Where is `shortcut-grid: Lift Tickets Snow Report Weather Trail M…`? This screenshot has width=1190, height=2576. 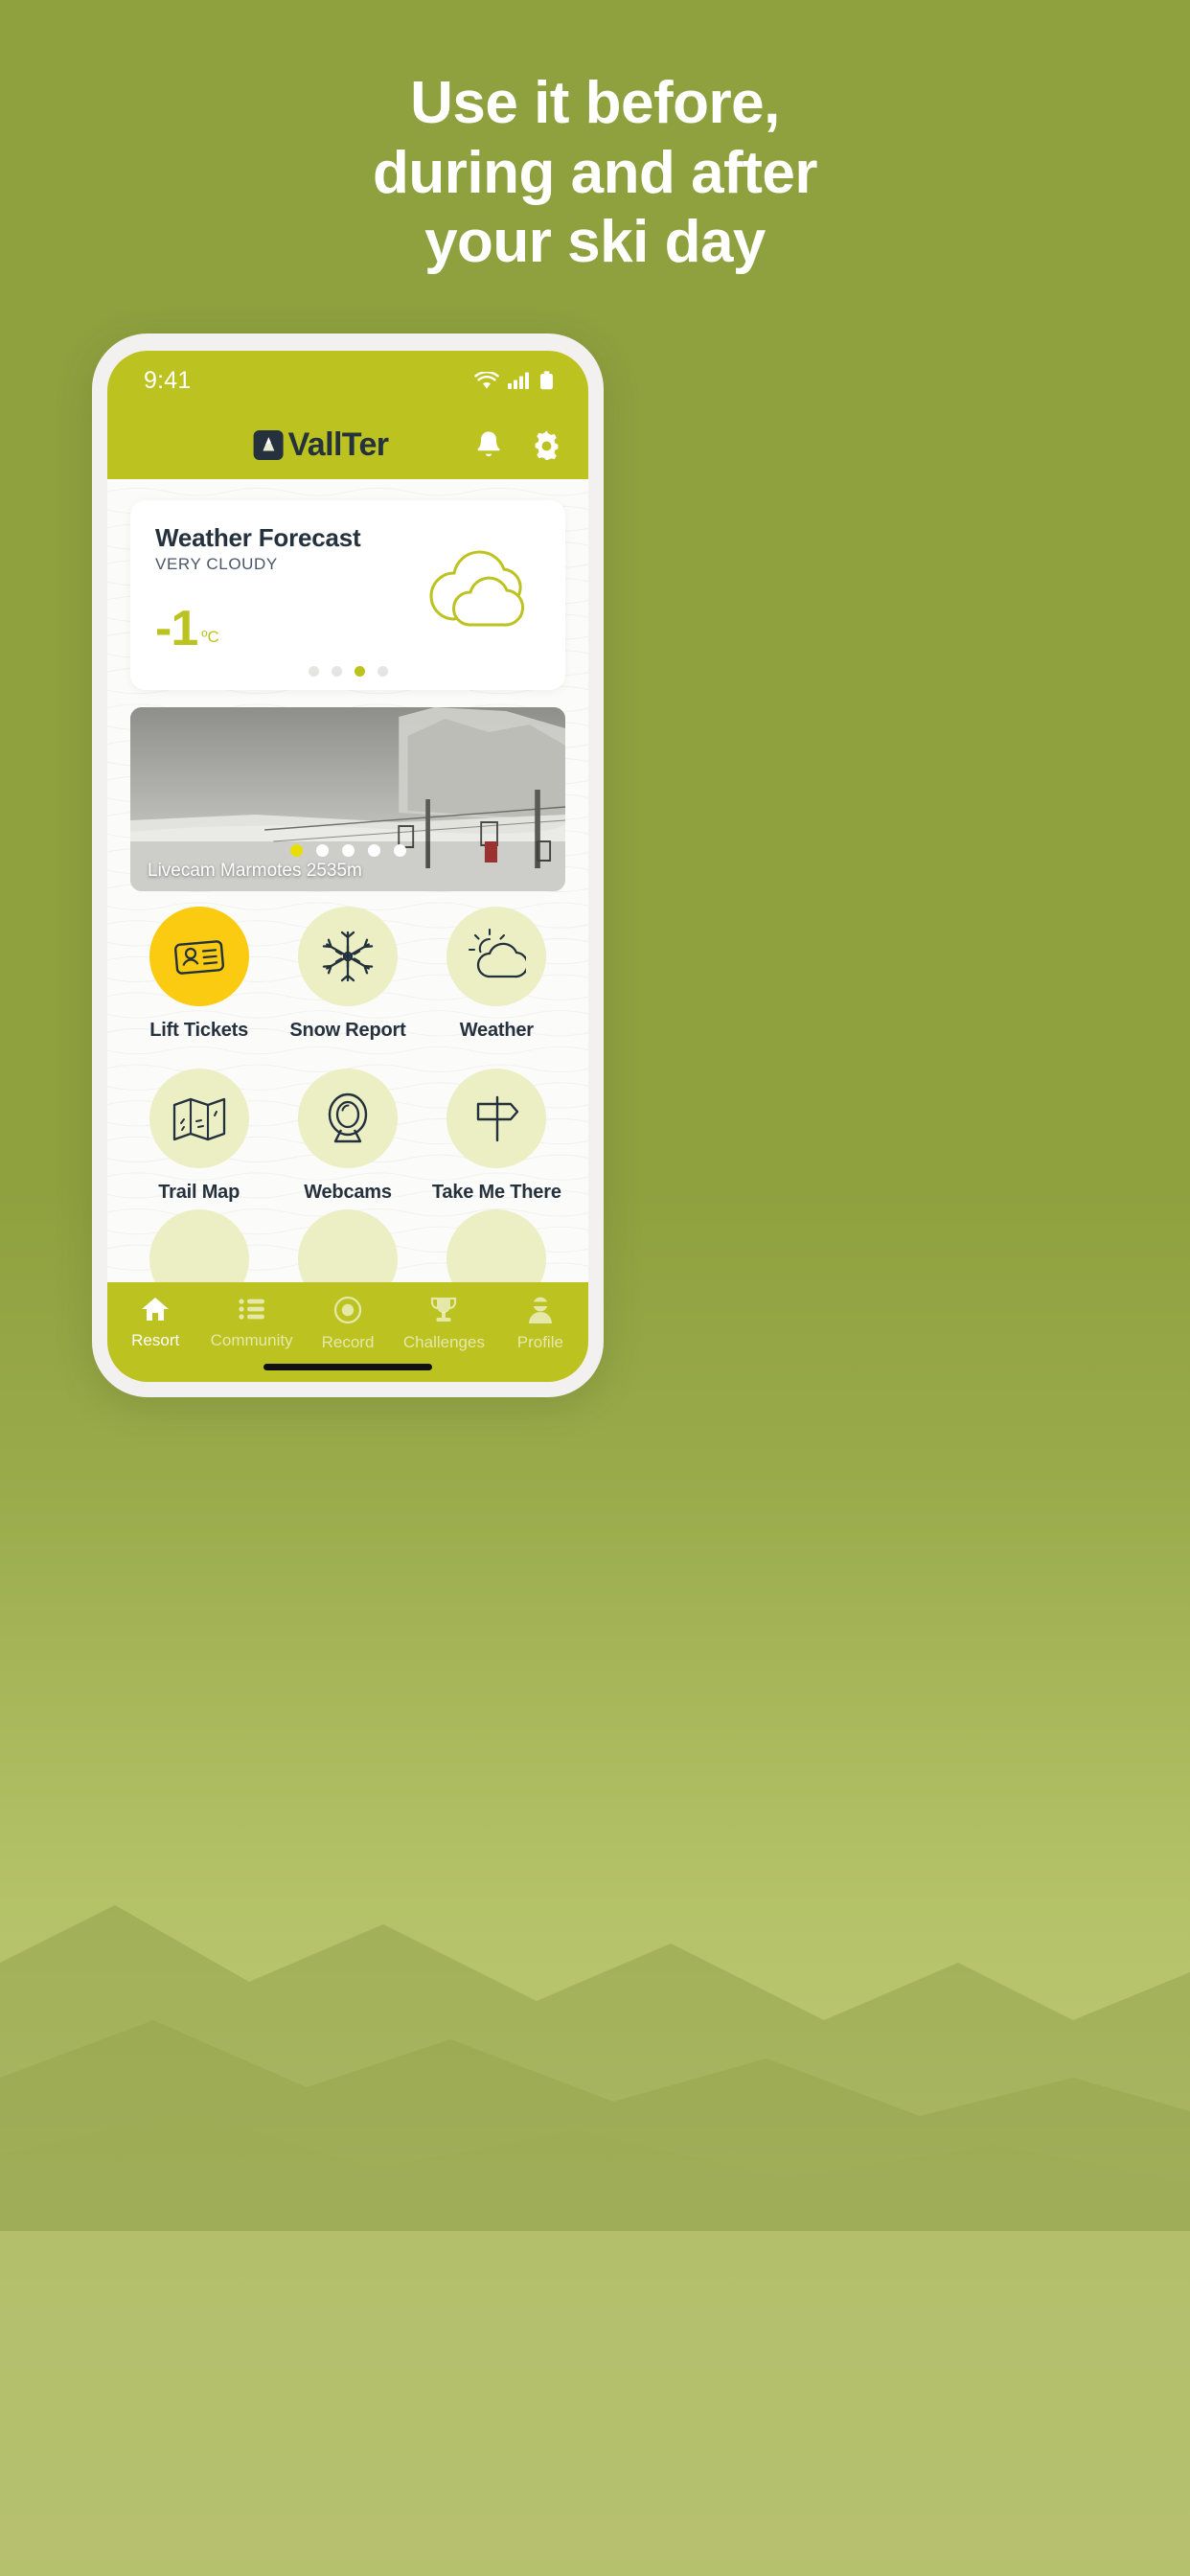 shortcut-grid: Lift Tickets Snow Report Weather Trail M… is located at coordinates (348, 1094).